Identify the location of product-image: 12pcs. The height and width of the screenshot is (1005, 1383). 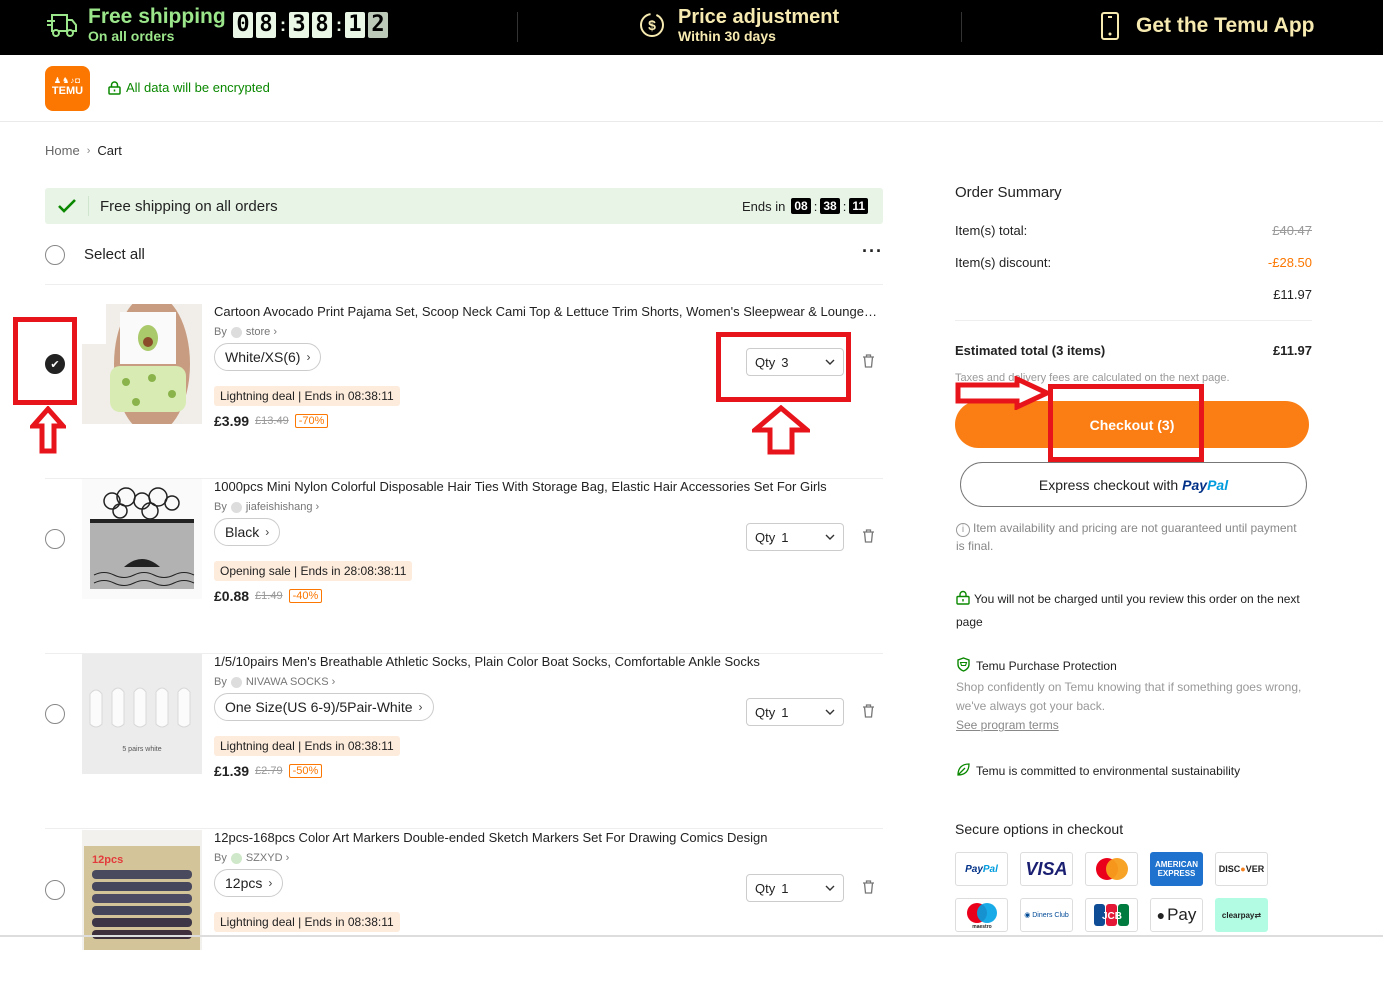
(142, 890).